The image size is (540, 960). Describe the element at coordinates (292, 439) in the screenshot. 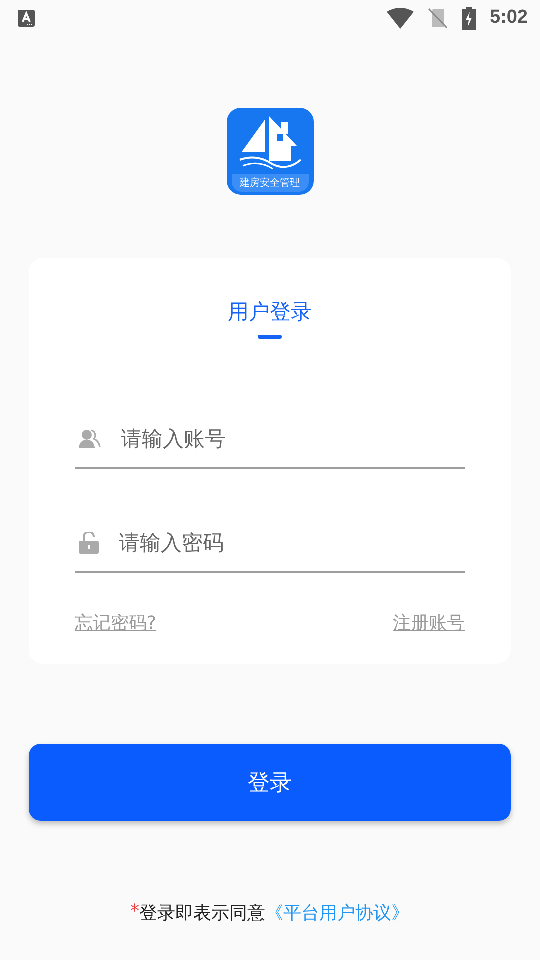

I see `account-field: 请输入账号` at that location.